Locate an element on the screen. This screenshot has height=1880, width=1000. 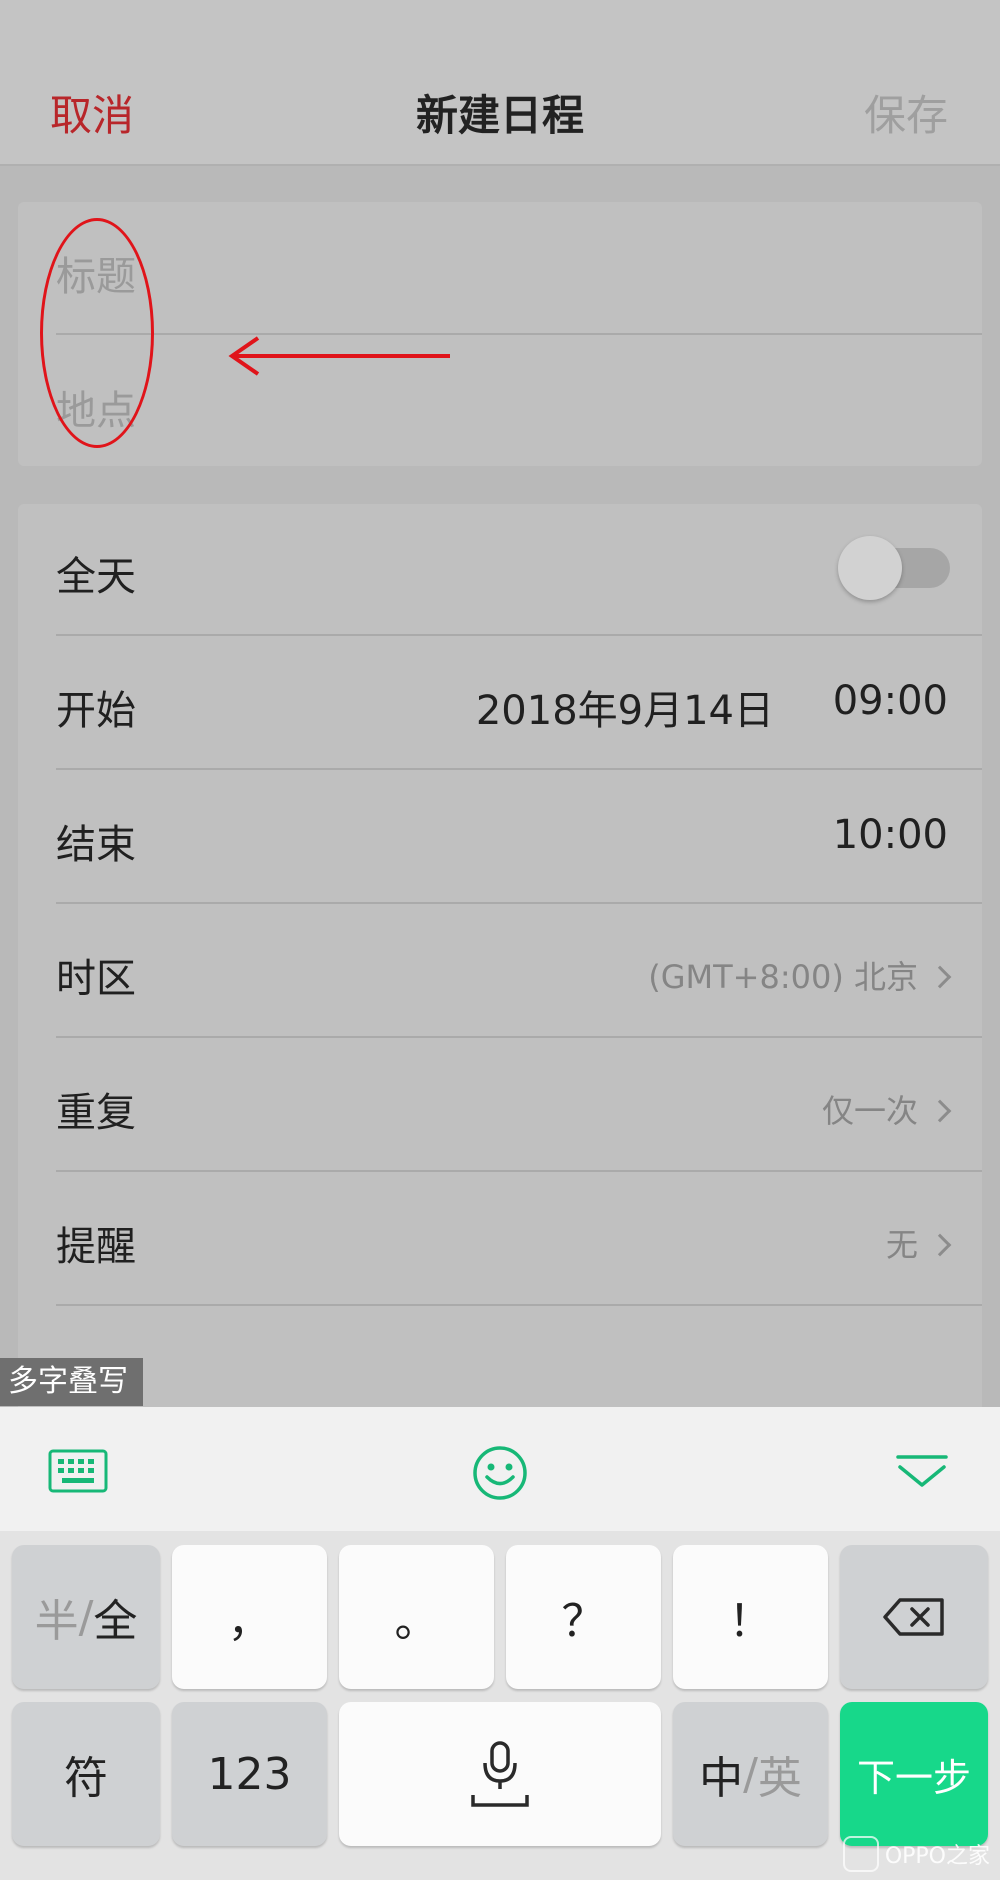
reminder-value: 无 is located at coordinates (901, 1245).